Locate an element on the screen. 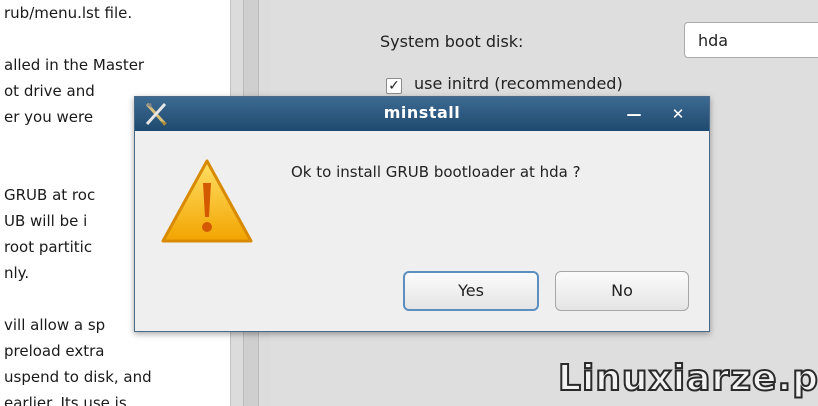 The width and height of the screenshot is (818, 406). yes-button: Yes is located at coordinates (471, 291).